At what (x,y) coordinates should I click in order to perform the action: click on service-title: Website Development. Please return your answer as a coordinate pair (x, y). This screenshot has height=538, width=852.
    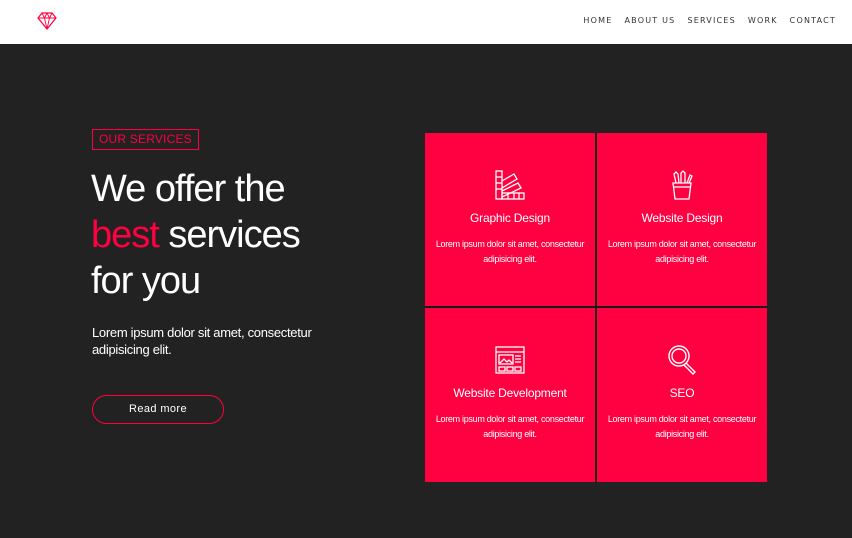
    Looking at the image, I should click on (510, 393).